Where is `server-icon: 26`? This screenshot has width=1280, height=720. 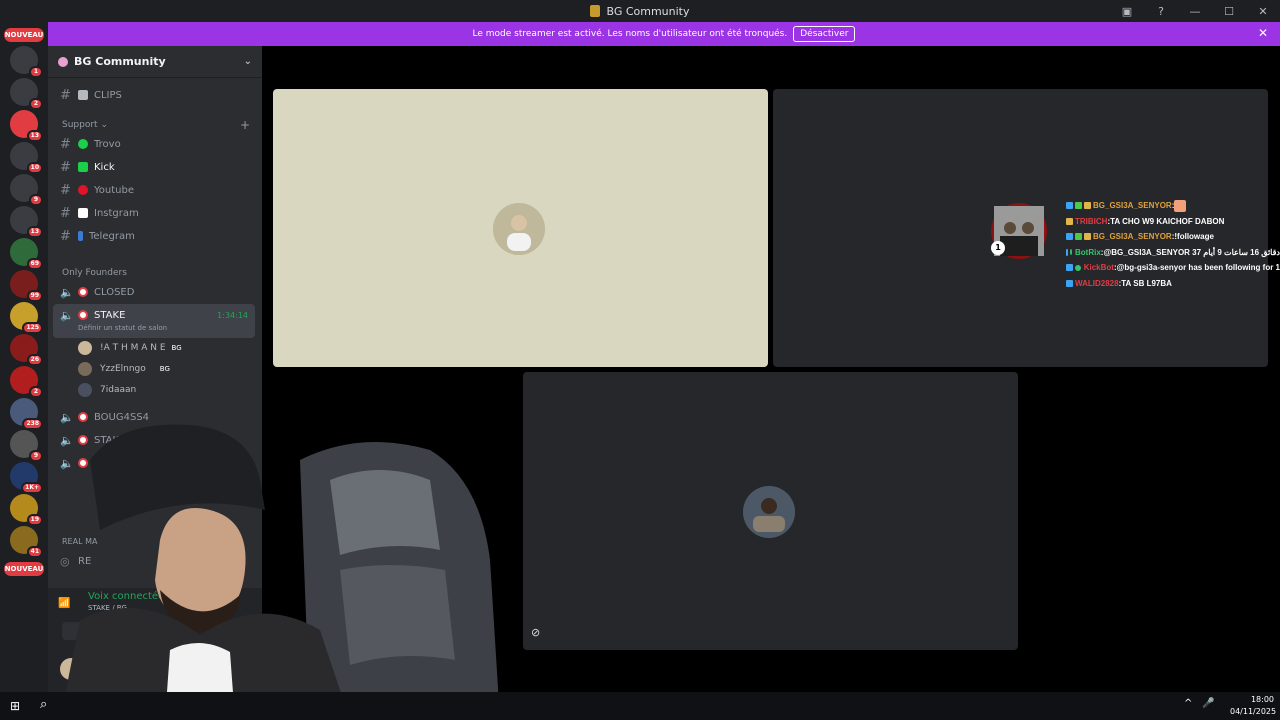 server-icon: 26 is located at coordinates (26, 350).